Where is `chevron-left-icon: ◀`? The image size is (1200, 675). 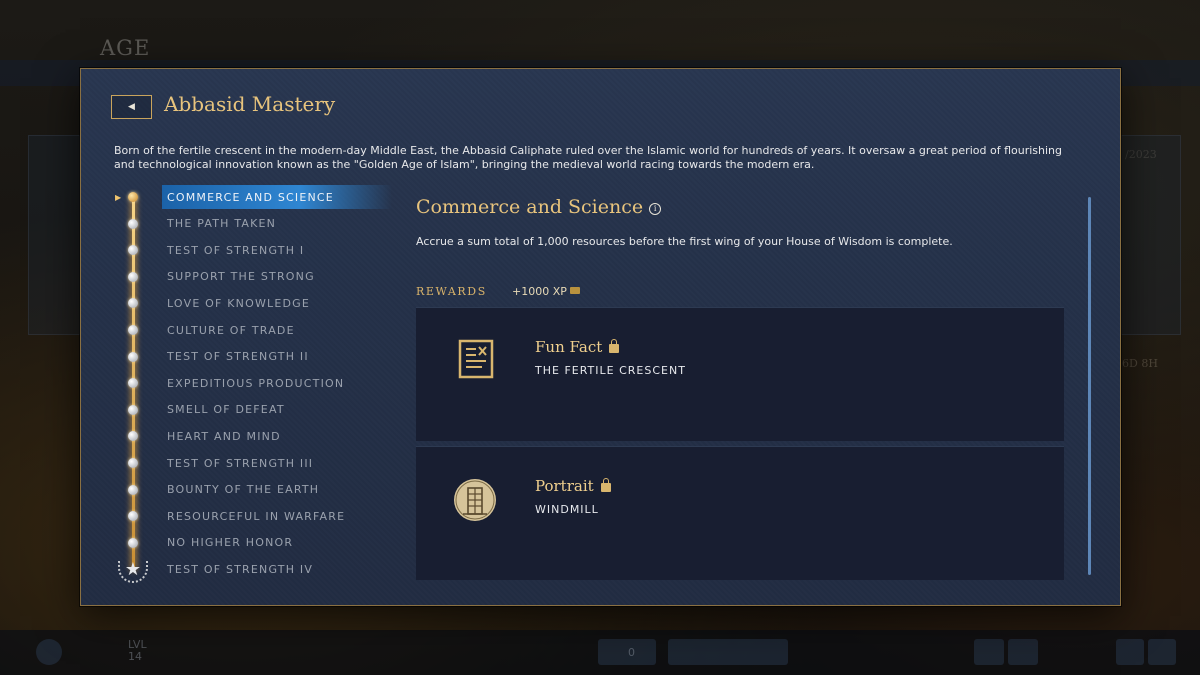
chevron-left-icon: ◀ is located at coordinates (131, 106).